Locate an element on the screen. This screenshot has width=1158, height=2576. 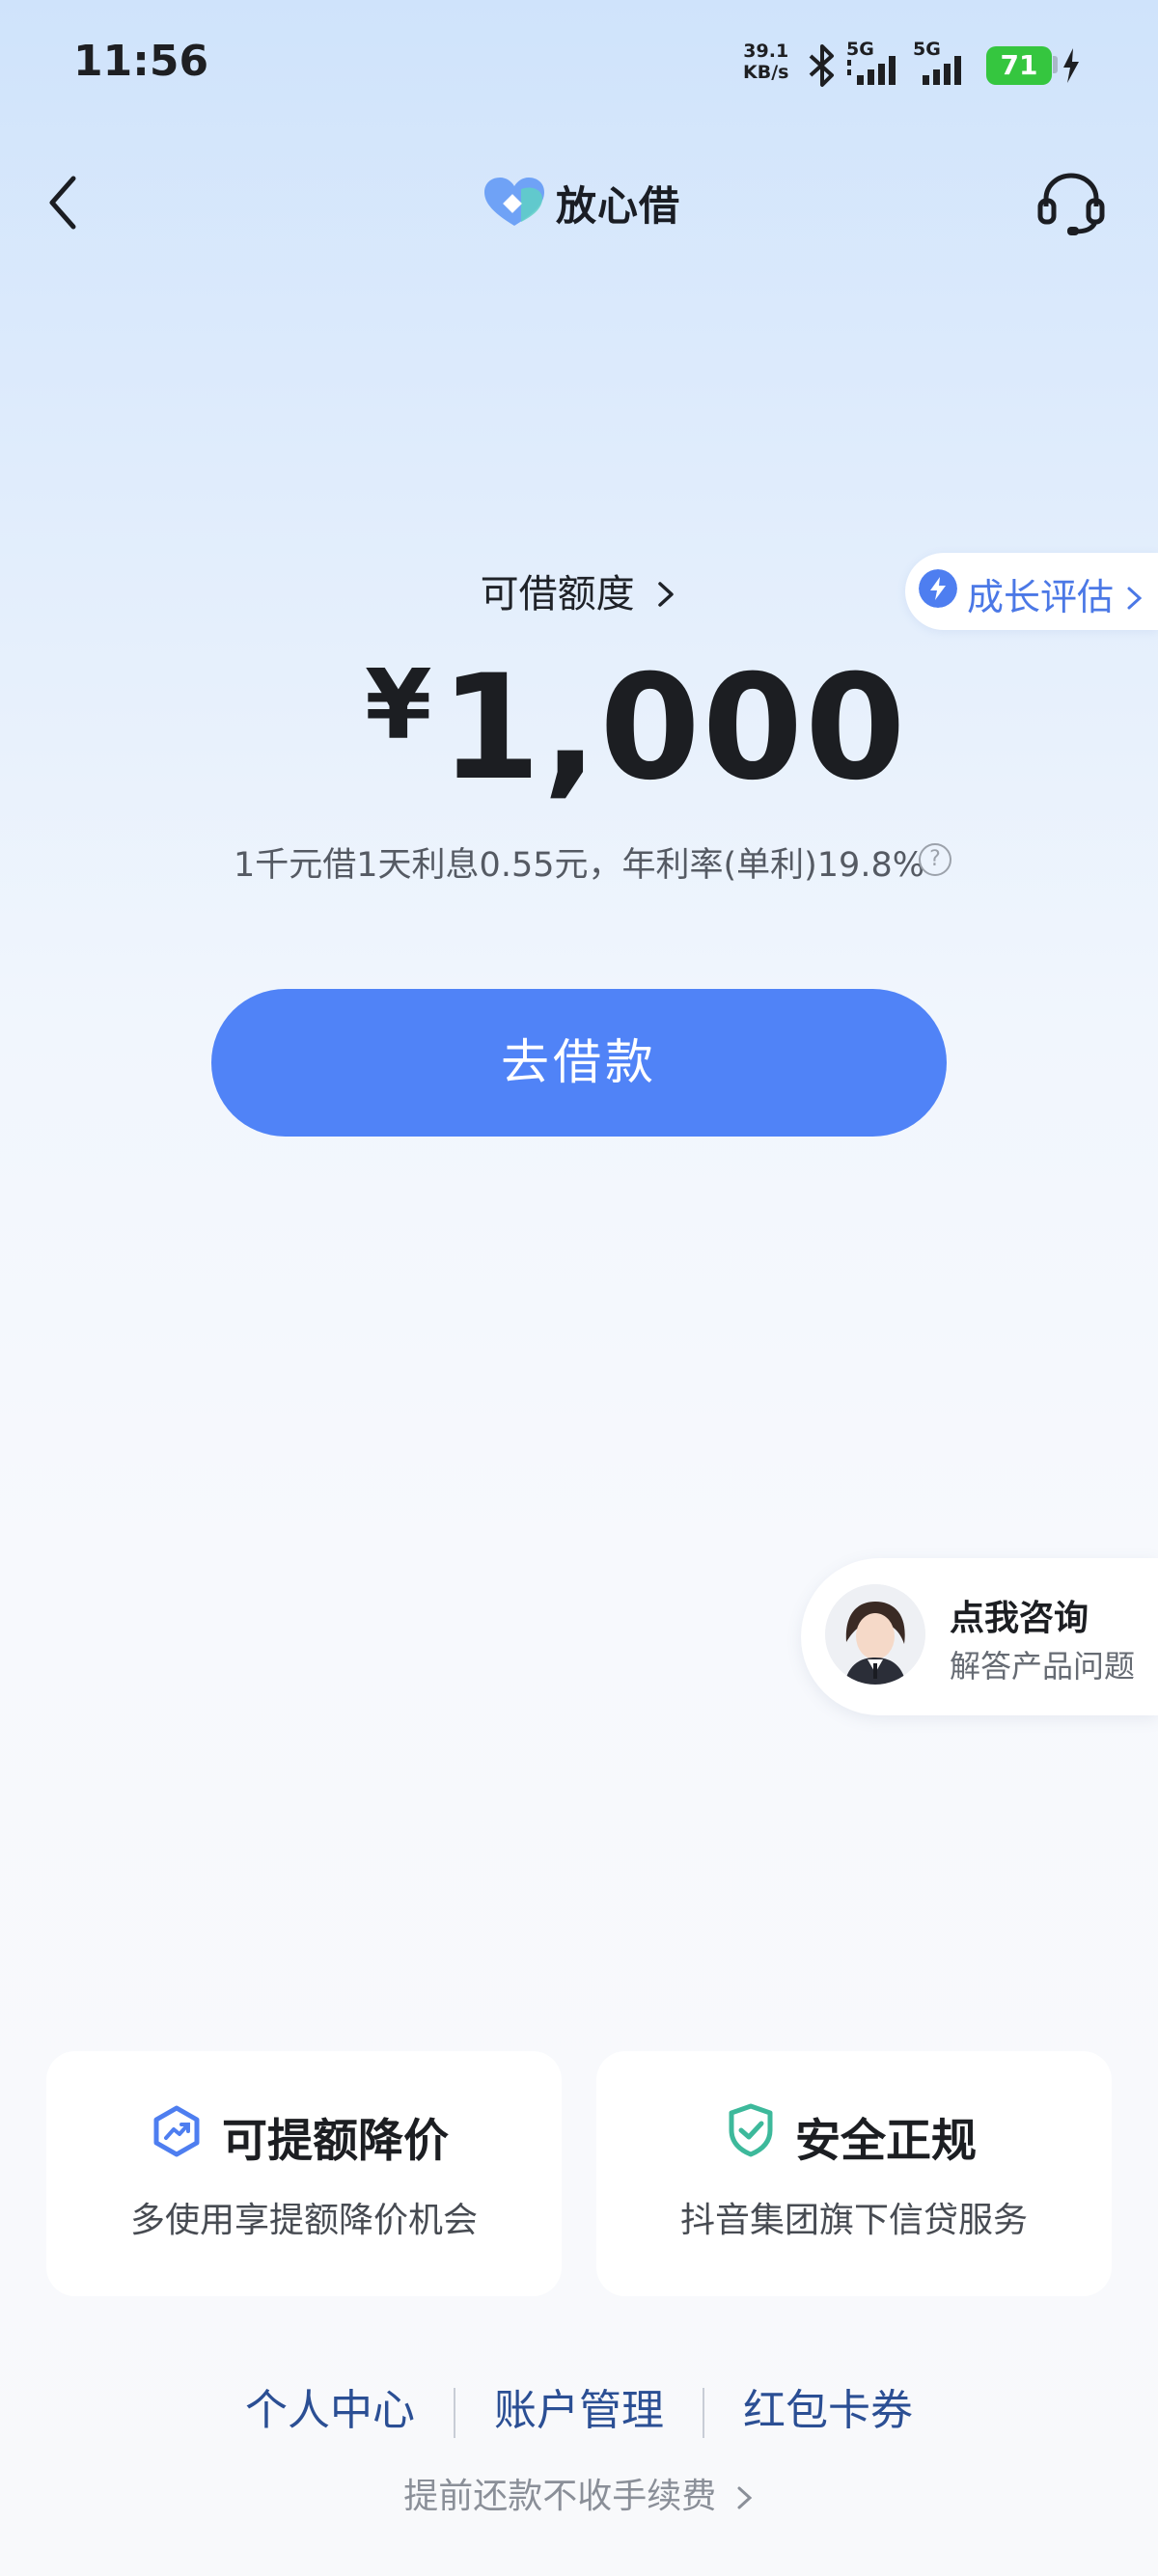
prepay-link: 提前还款不收手续费 is located at coordinates (579, 2493).